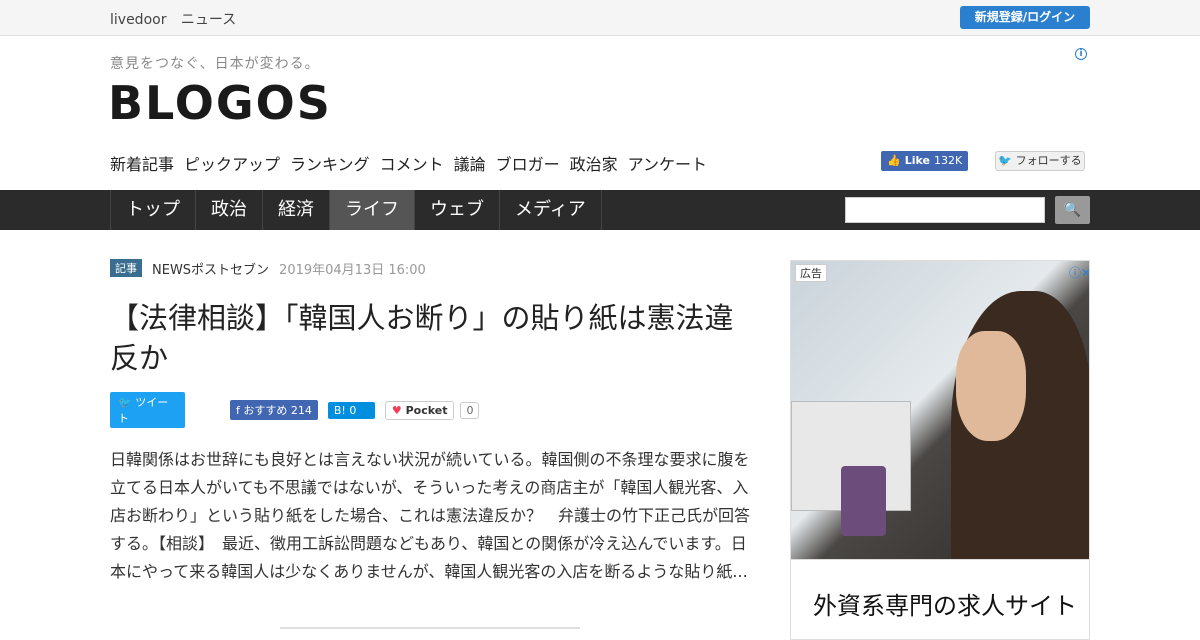 Image resolution: width=1200 pixels, height=640 pixels. I want to click on subnav-item-debate: 議論, so click(470, 163).